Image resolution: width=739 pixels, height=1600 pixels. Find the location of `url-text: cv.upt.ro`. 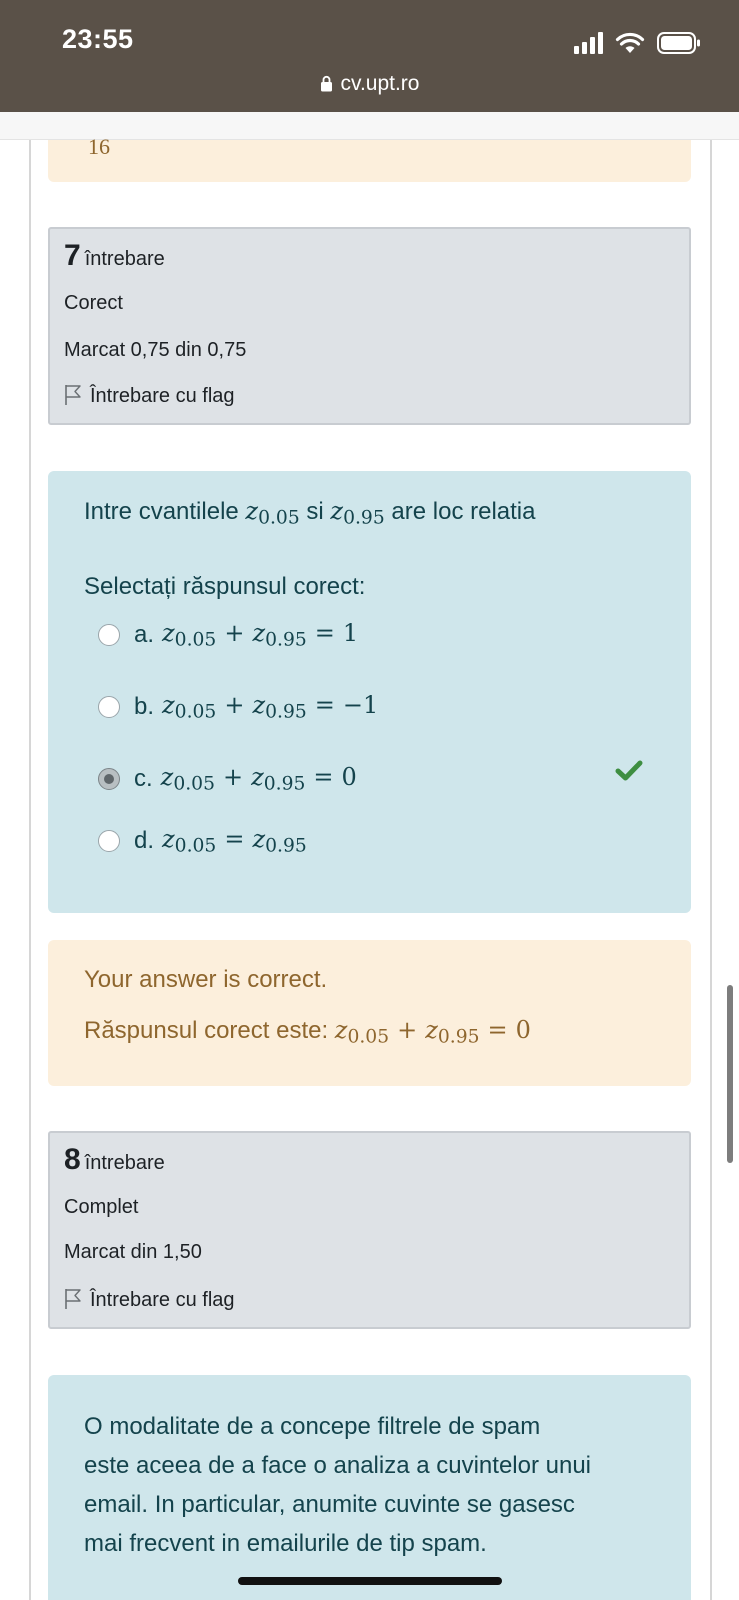

url-text: cv.upt.ro is located at coordinates (380, 83).